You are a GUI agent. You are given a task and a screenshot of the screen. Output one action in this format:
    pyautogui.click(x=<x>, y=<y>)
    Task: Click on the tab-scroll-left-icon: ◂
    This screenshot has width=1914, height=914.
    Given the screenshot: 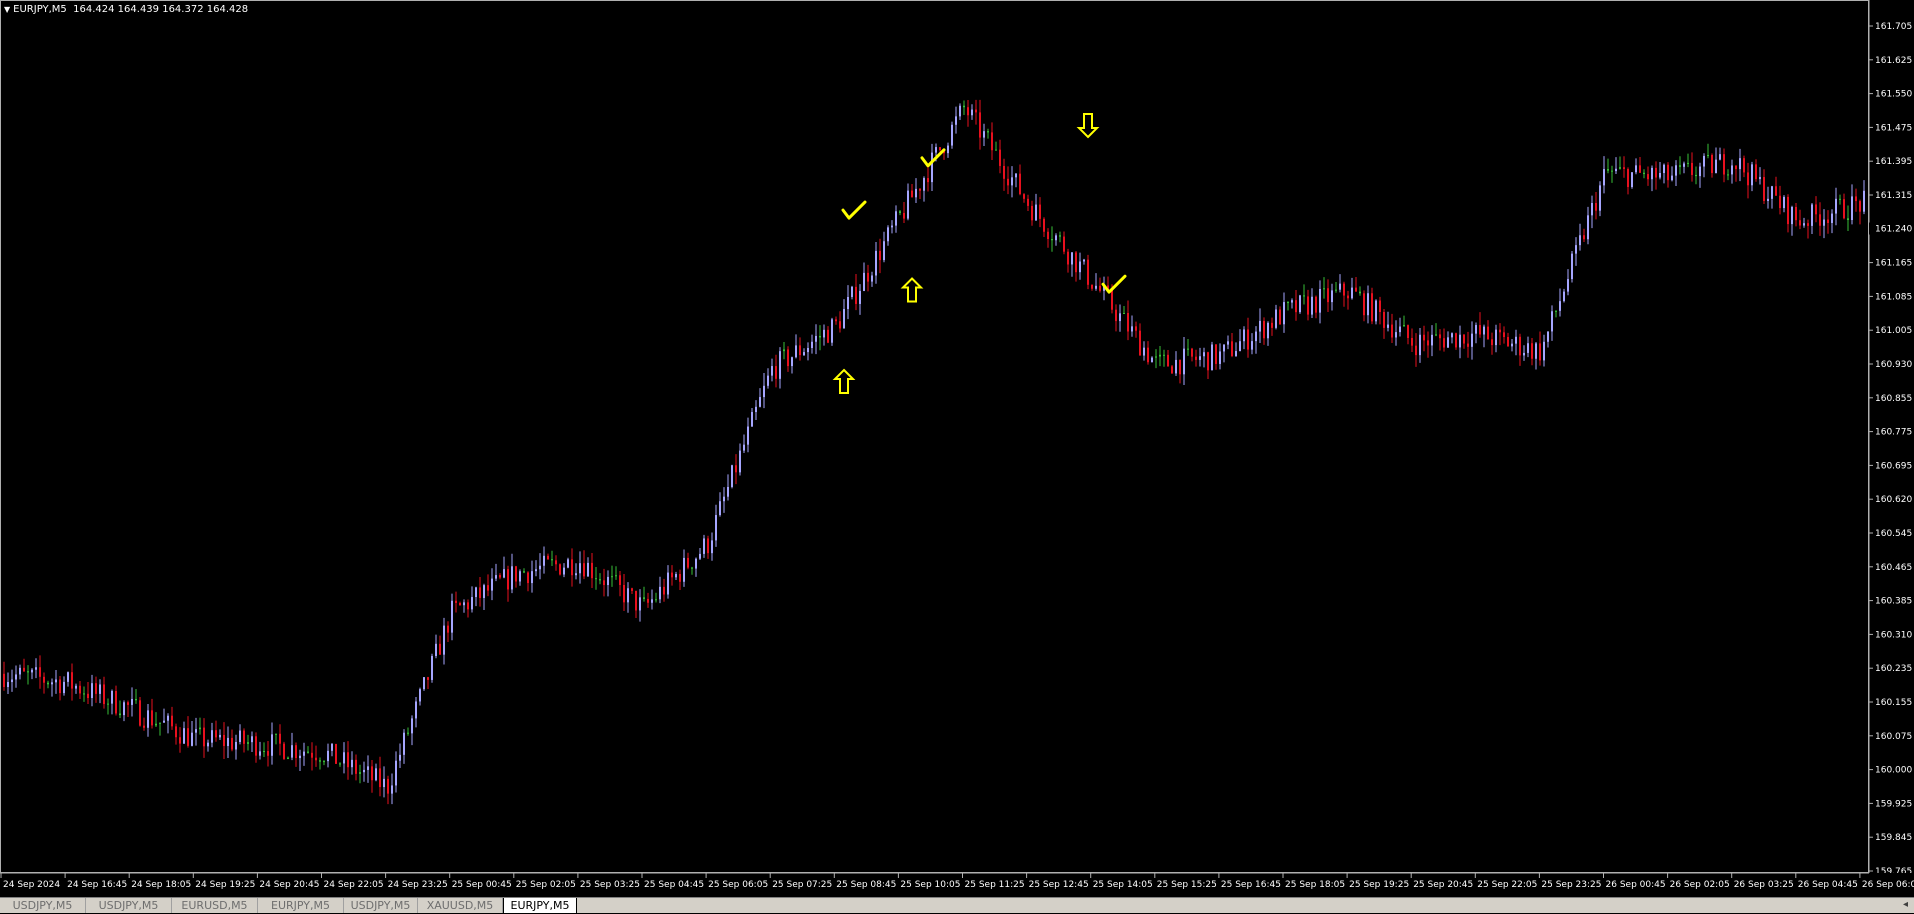 What is the action you would take?
    pyautogui.click(x=1905, y=904)
    